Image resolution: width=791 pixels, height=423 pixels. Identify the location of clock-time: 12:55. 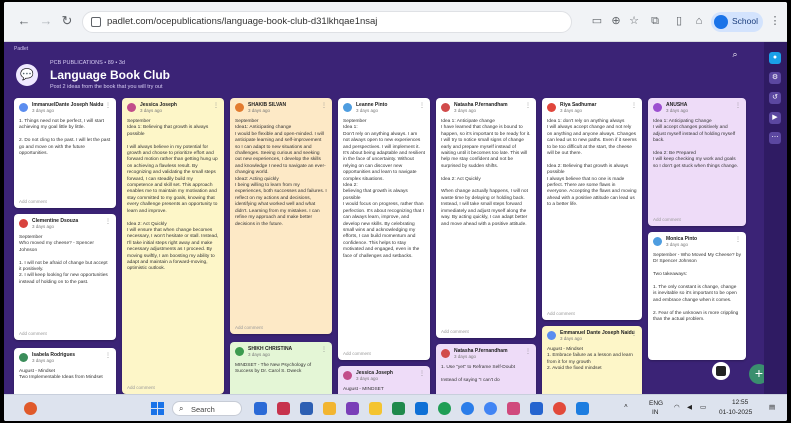
(740, 402).